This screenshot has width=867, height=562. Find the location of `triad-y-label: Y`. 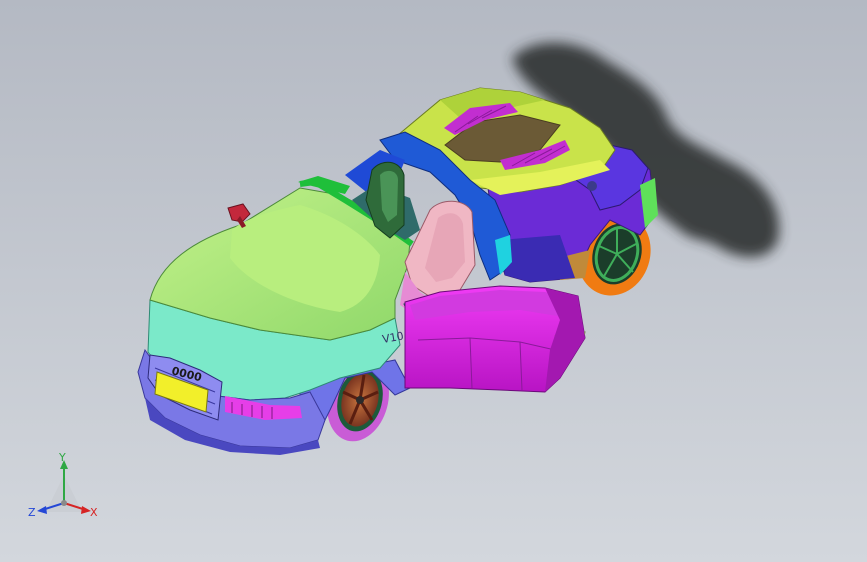

triad-y-label: Y is located at coordinates (62, 457).